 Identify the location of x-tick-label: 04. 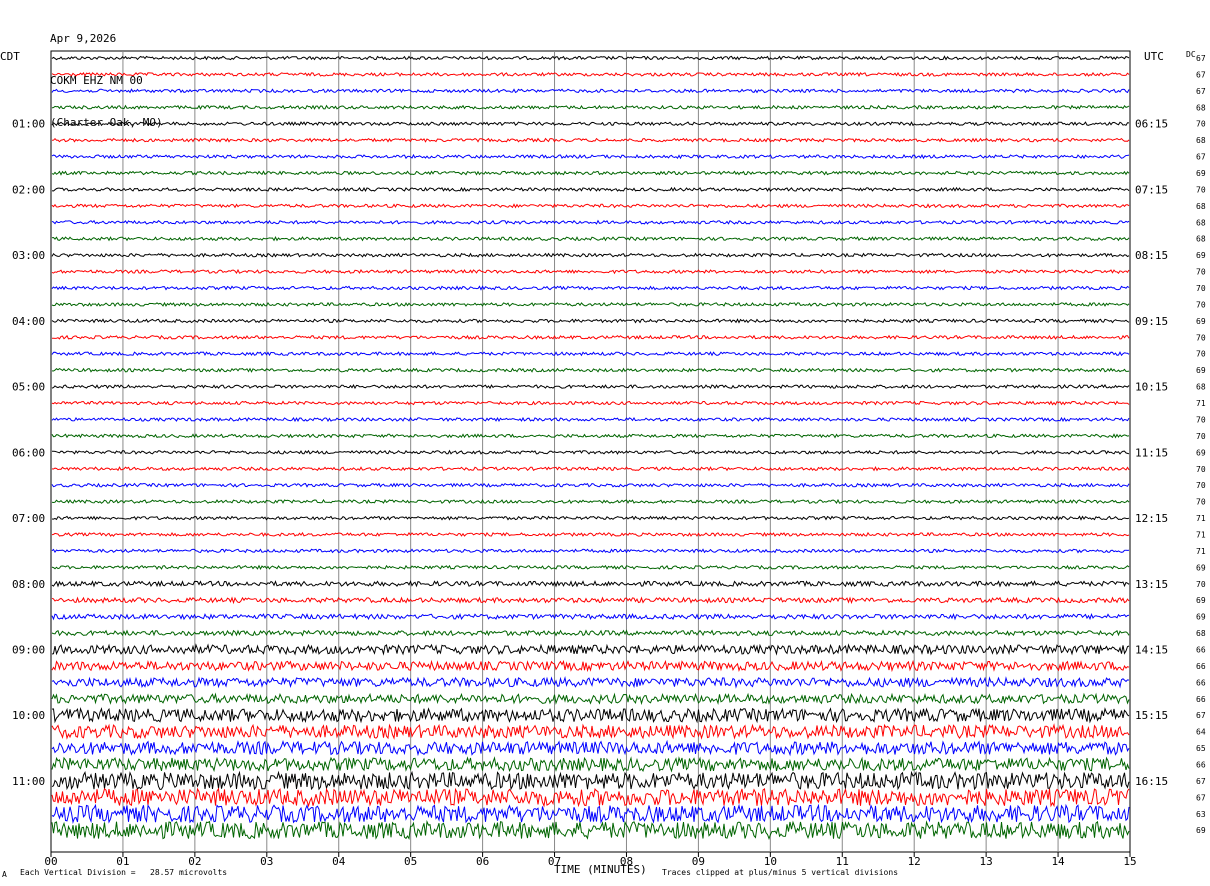
(339, 861).